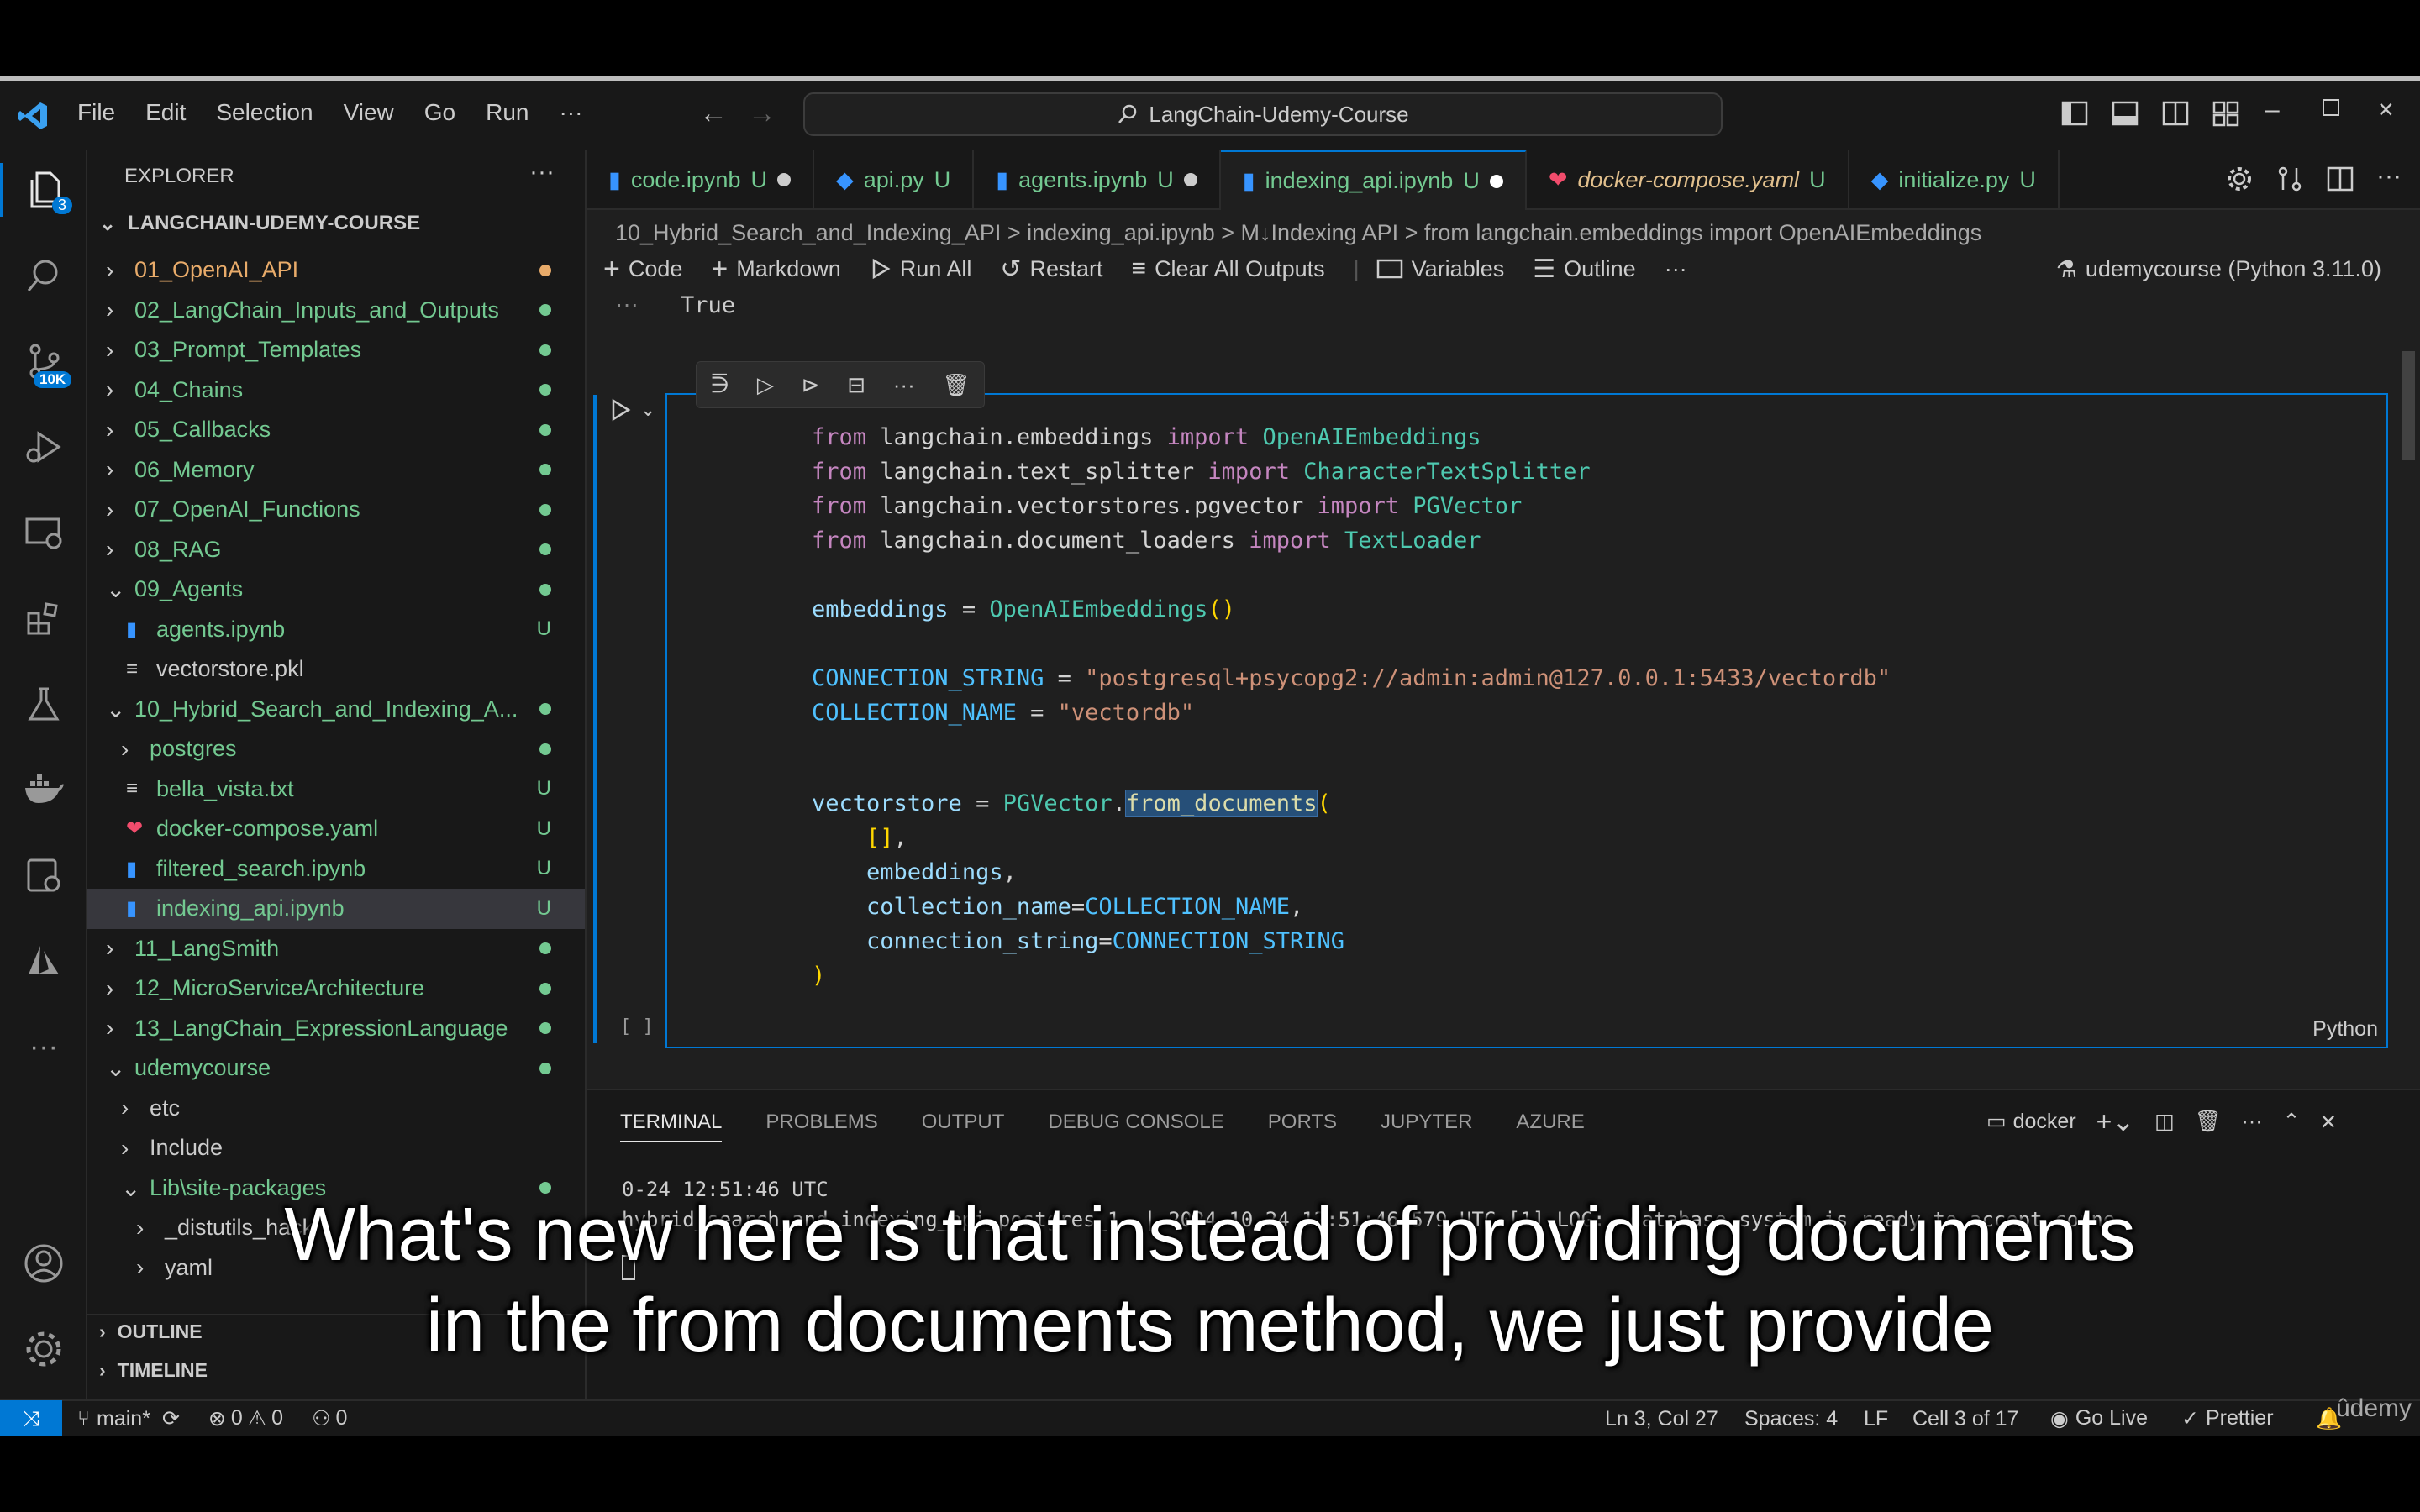 Image resolution: width=2420 pixels, height=1512 pixels. Describe the element at coordinates (1676, 269) in the screenshot. I see `toolbar-more-icon: ···` at that location.